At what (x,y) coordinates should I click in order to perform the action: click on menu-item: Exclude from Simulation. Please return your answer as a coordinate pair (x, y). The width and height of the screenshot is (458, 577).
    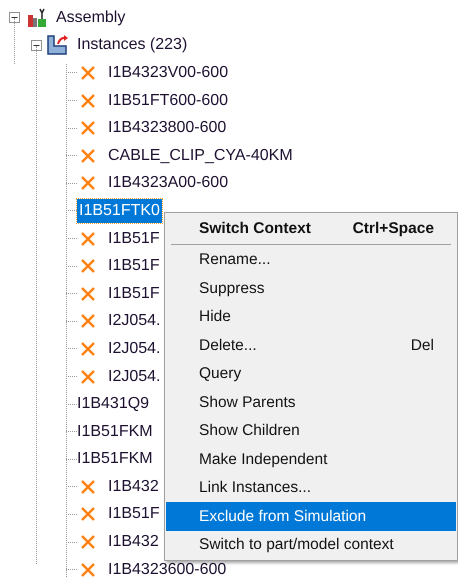
    Looking at the image, I should click on (311, 516).